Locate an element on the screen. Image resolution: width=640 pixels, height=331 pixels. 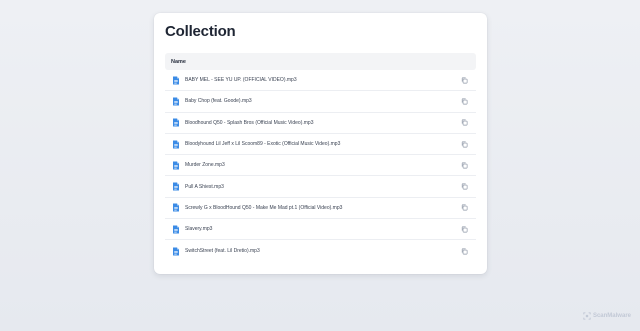
table-row: SwitchStreet (feat. Lil Dretio).mp3 is located at coordinates (320, 250).